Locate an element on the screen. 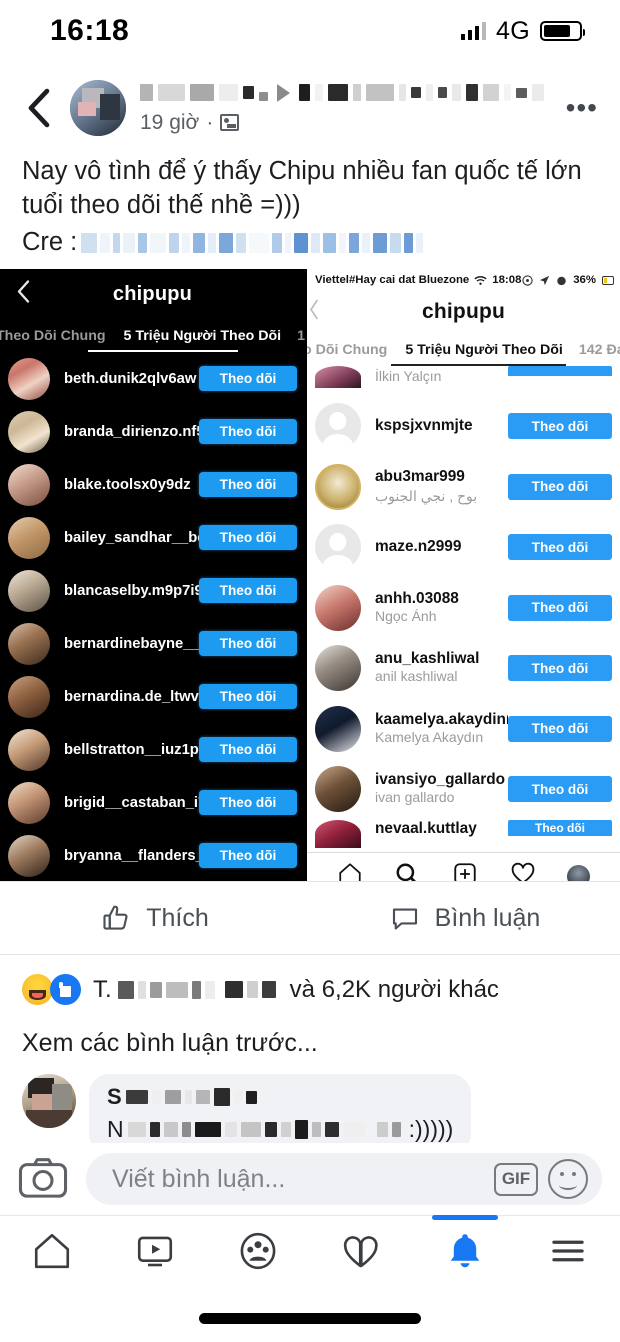 Image resolution: width=620 pixels, height=1342 pixels. ig-light-tab-2: 142 Đang Th is located at coordinates (599, 350).